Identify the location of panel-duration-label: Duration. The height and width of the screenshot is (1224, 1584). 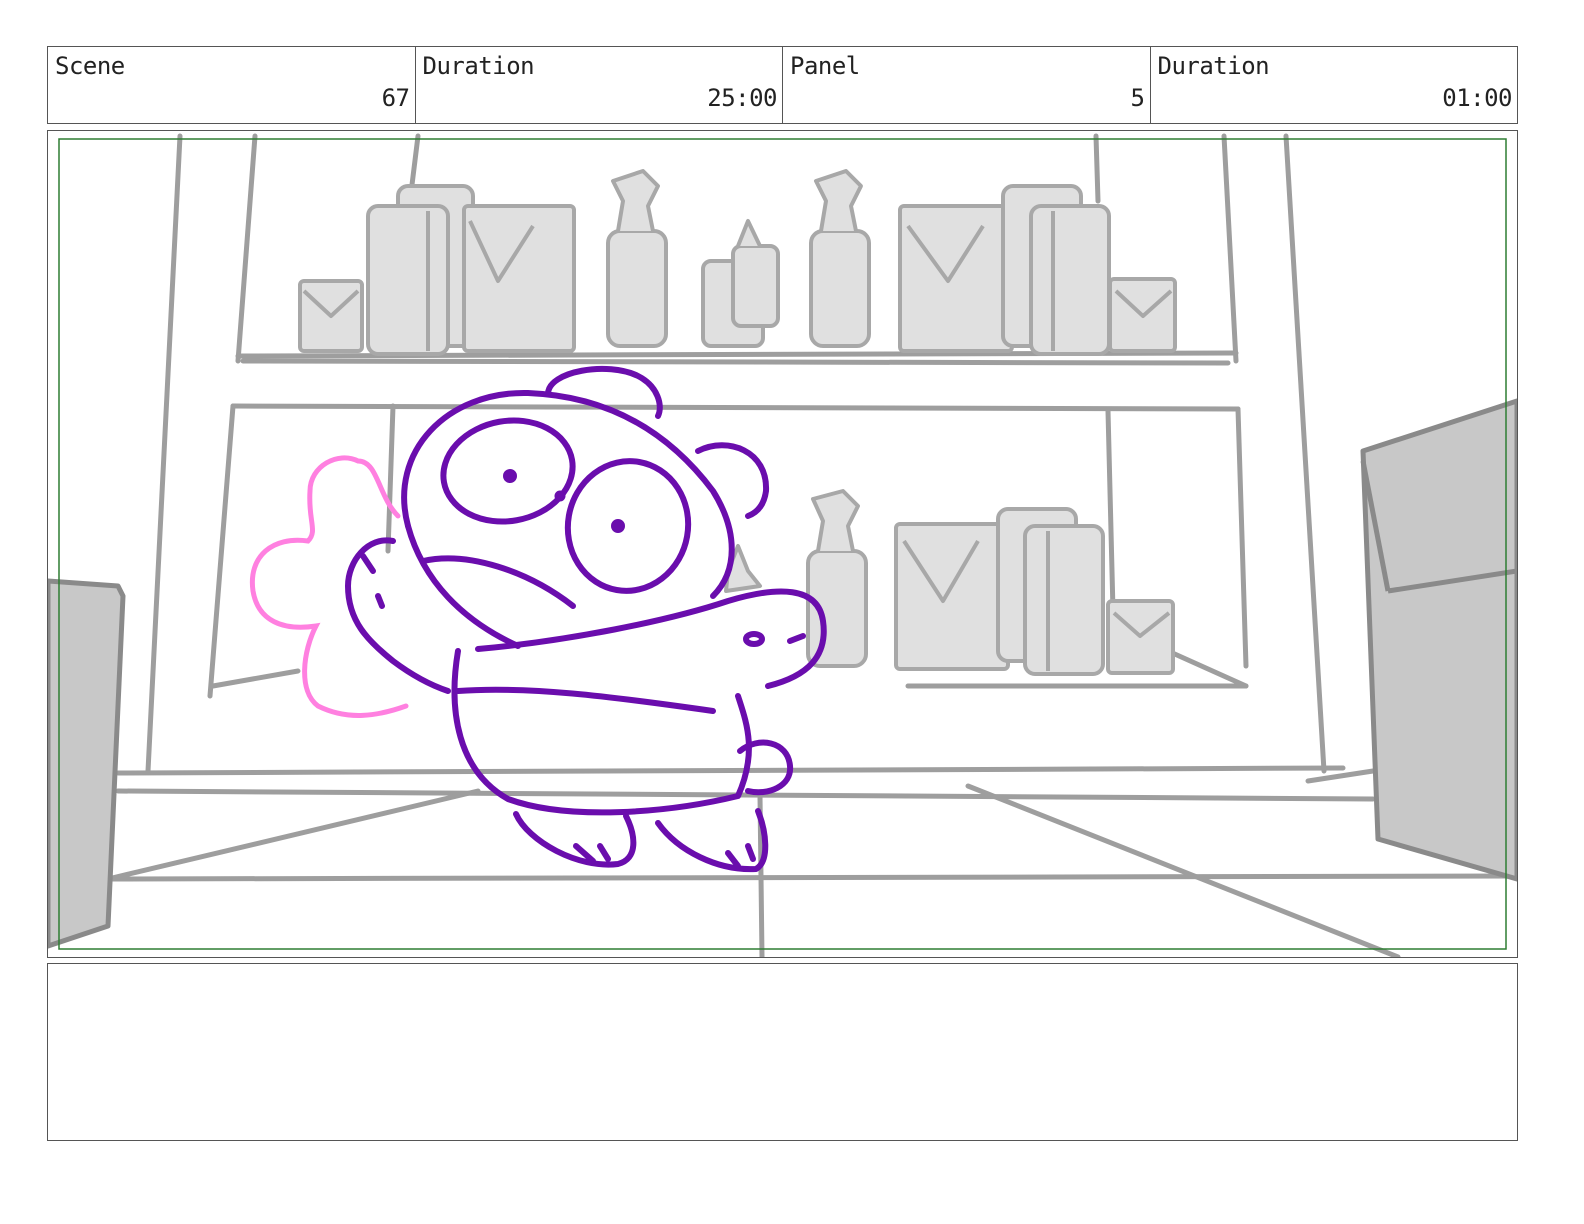
(1213, 66).